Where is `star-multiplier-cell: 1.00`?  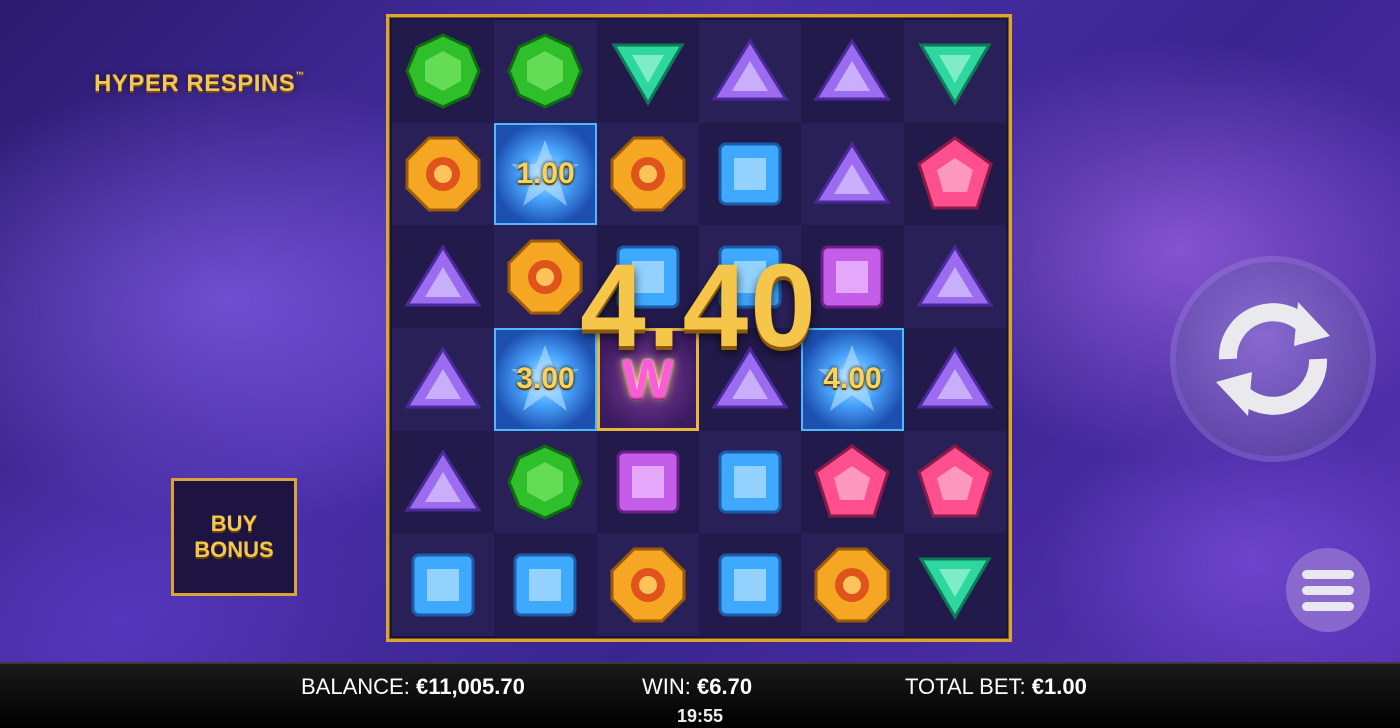
star-multiplier-cell: 1.00 is located at coordinates (545, 174).